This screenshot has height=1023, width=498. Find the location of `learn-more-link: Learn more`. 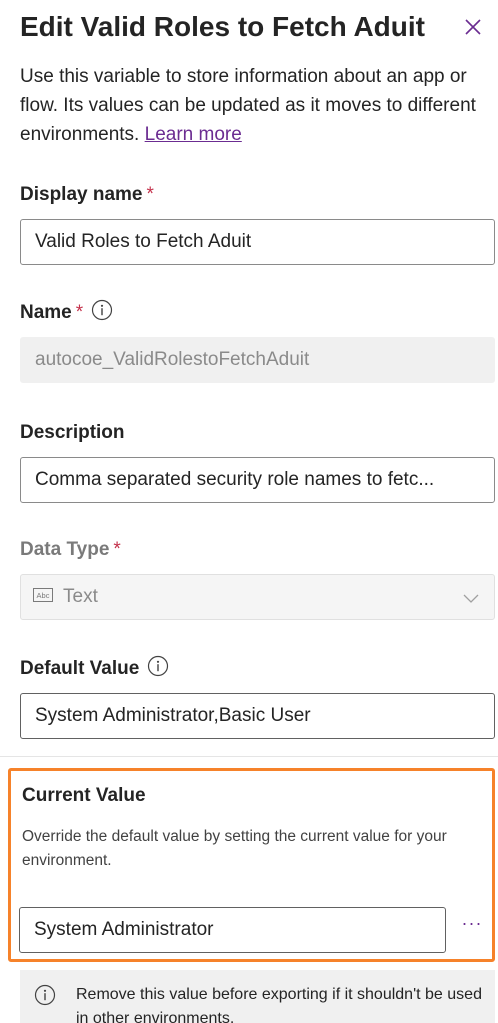

learn-more-link: Learn more is located at coordinates (193, 134).